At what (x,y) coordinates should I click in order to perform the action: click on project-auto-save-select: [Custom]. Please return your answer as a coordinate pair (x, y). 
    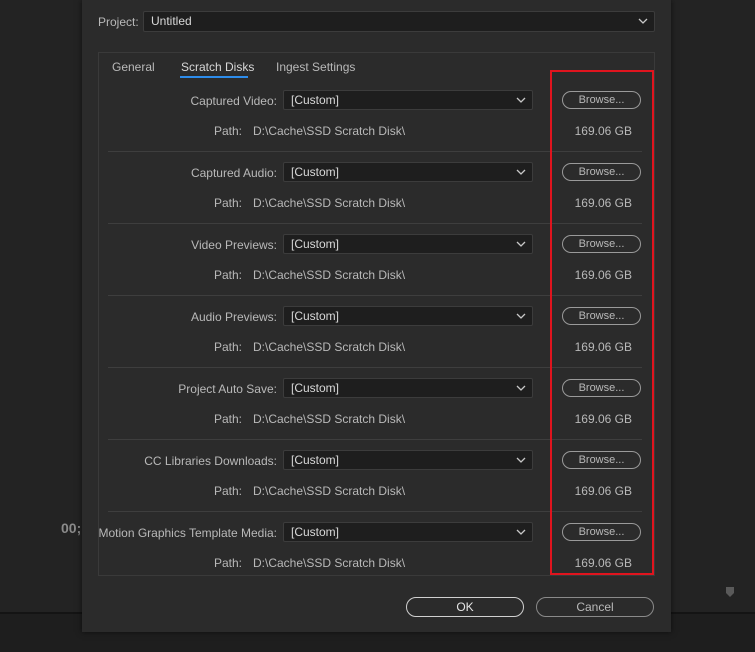
    Looking at the image, I should click on (408, 388).